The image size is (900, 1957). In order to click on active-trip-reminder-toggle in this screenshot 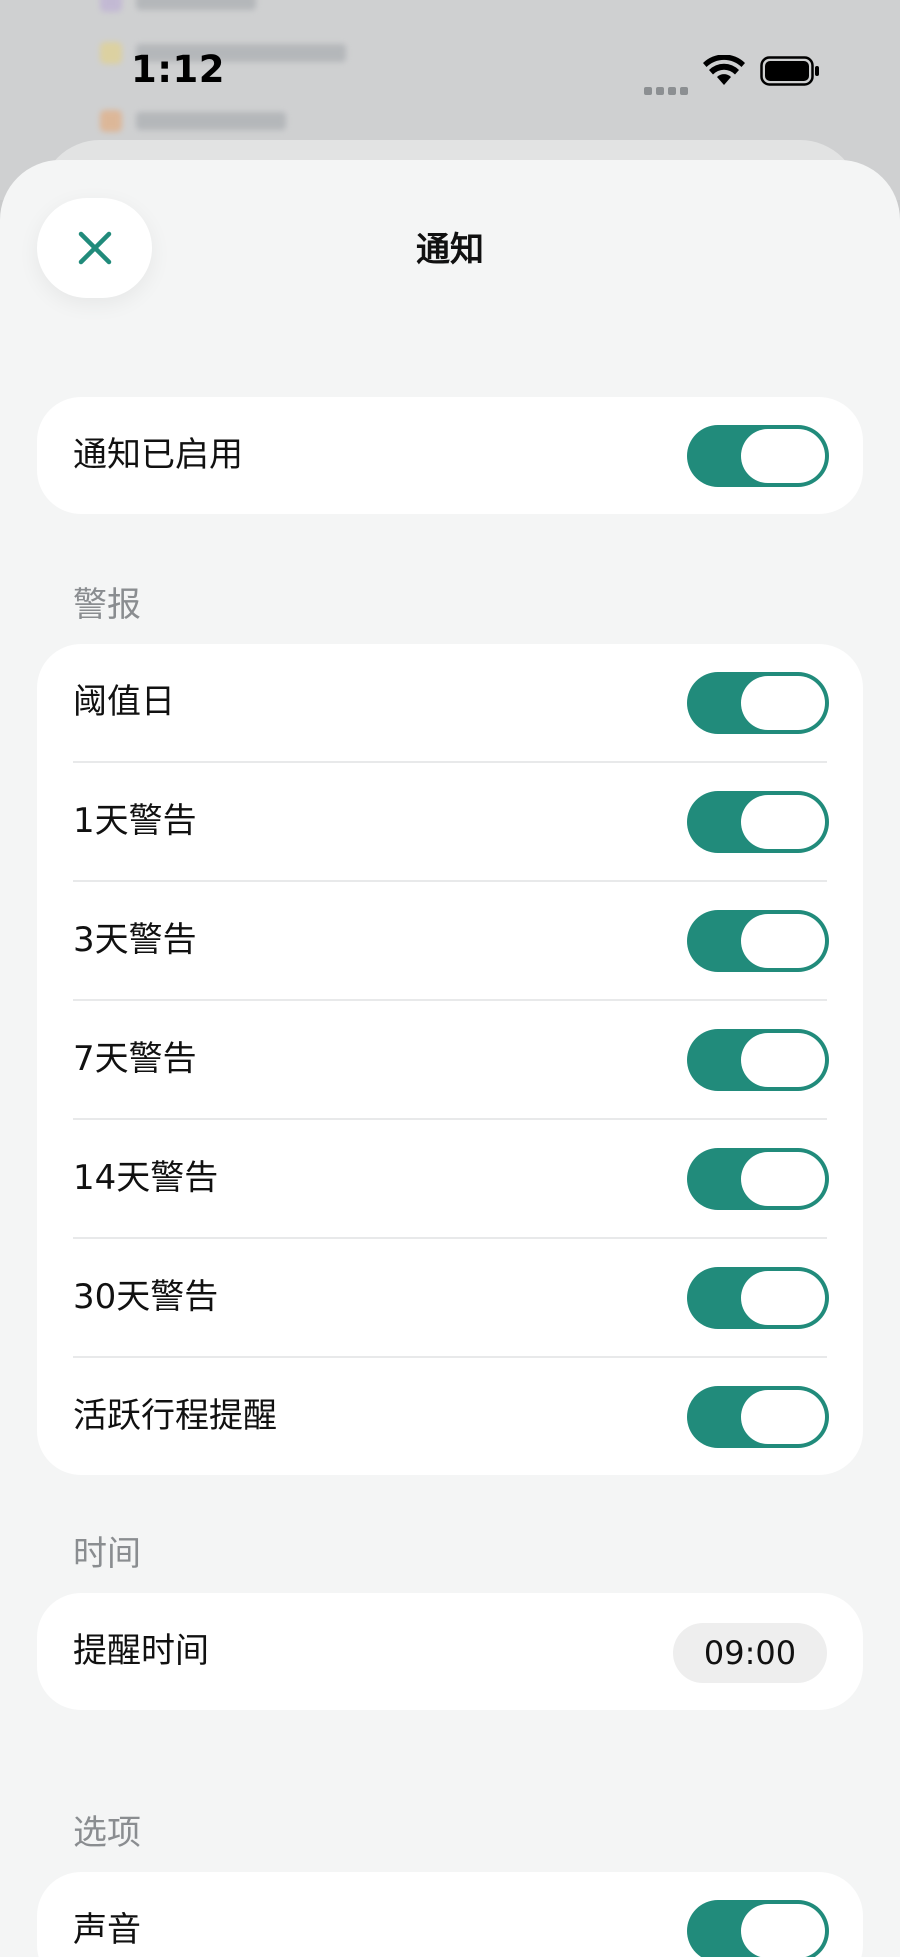, I will do `click(758, 1417)`.